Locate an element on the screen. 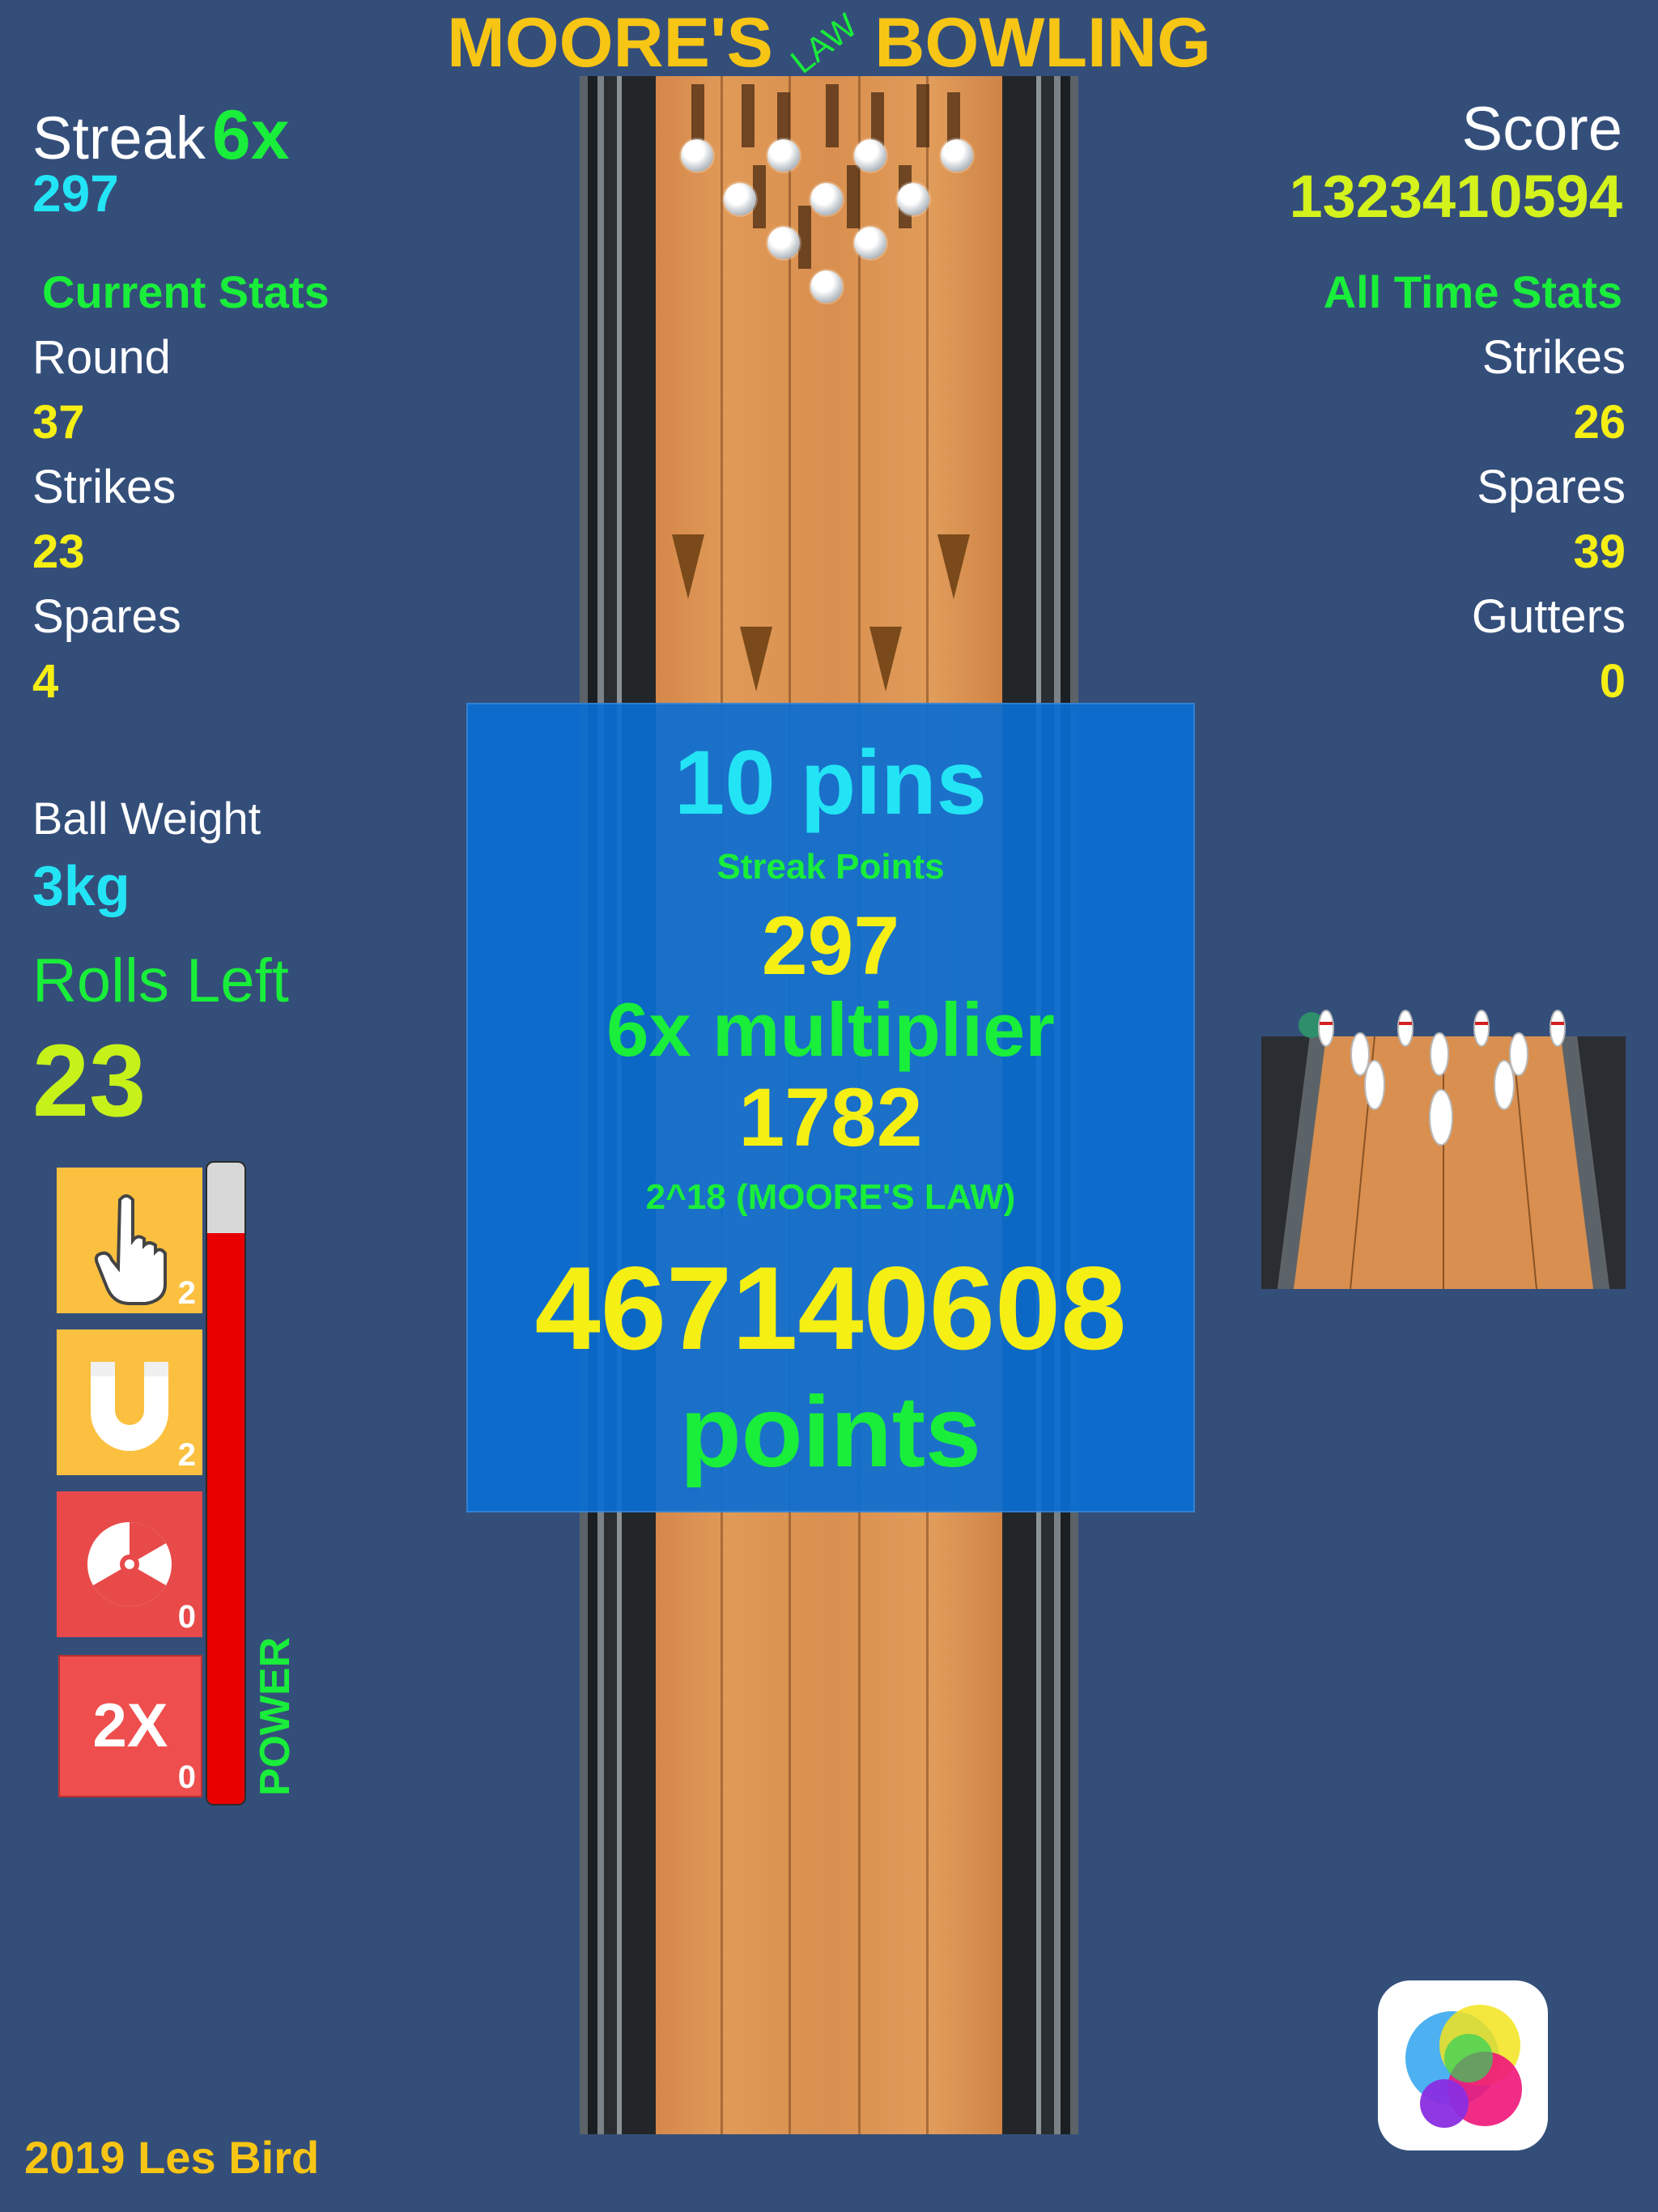  alltime-strikes-label: Strikes is located at coordinates (1554, 358).